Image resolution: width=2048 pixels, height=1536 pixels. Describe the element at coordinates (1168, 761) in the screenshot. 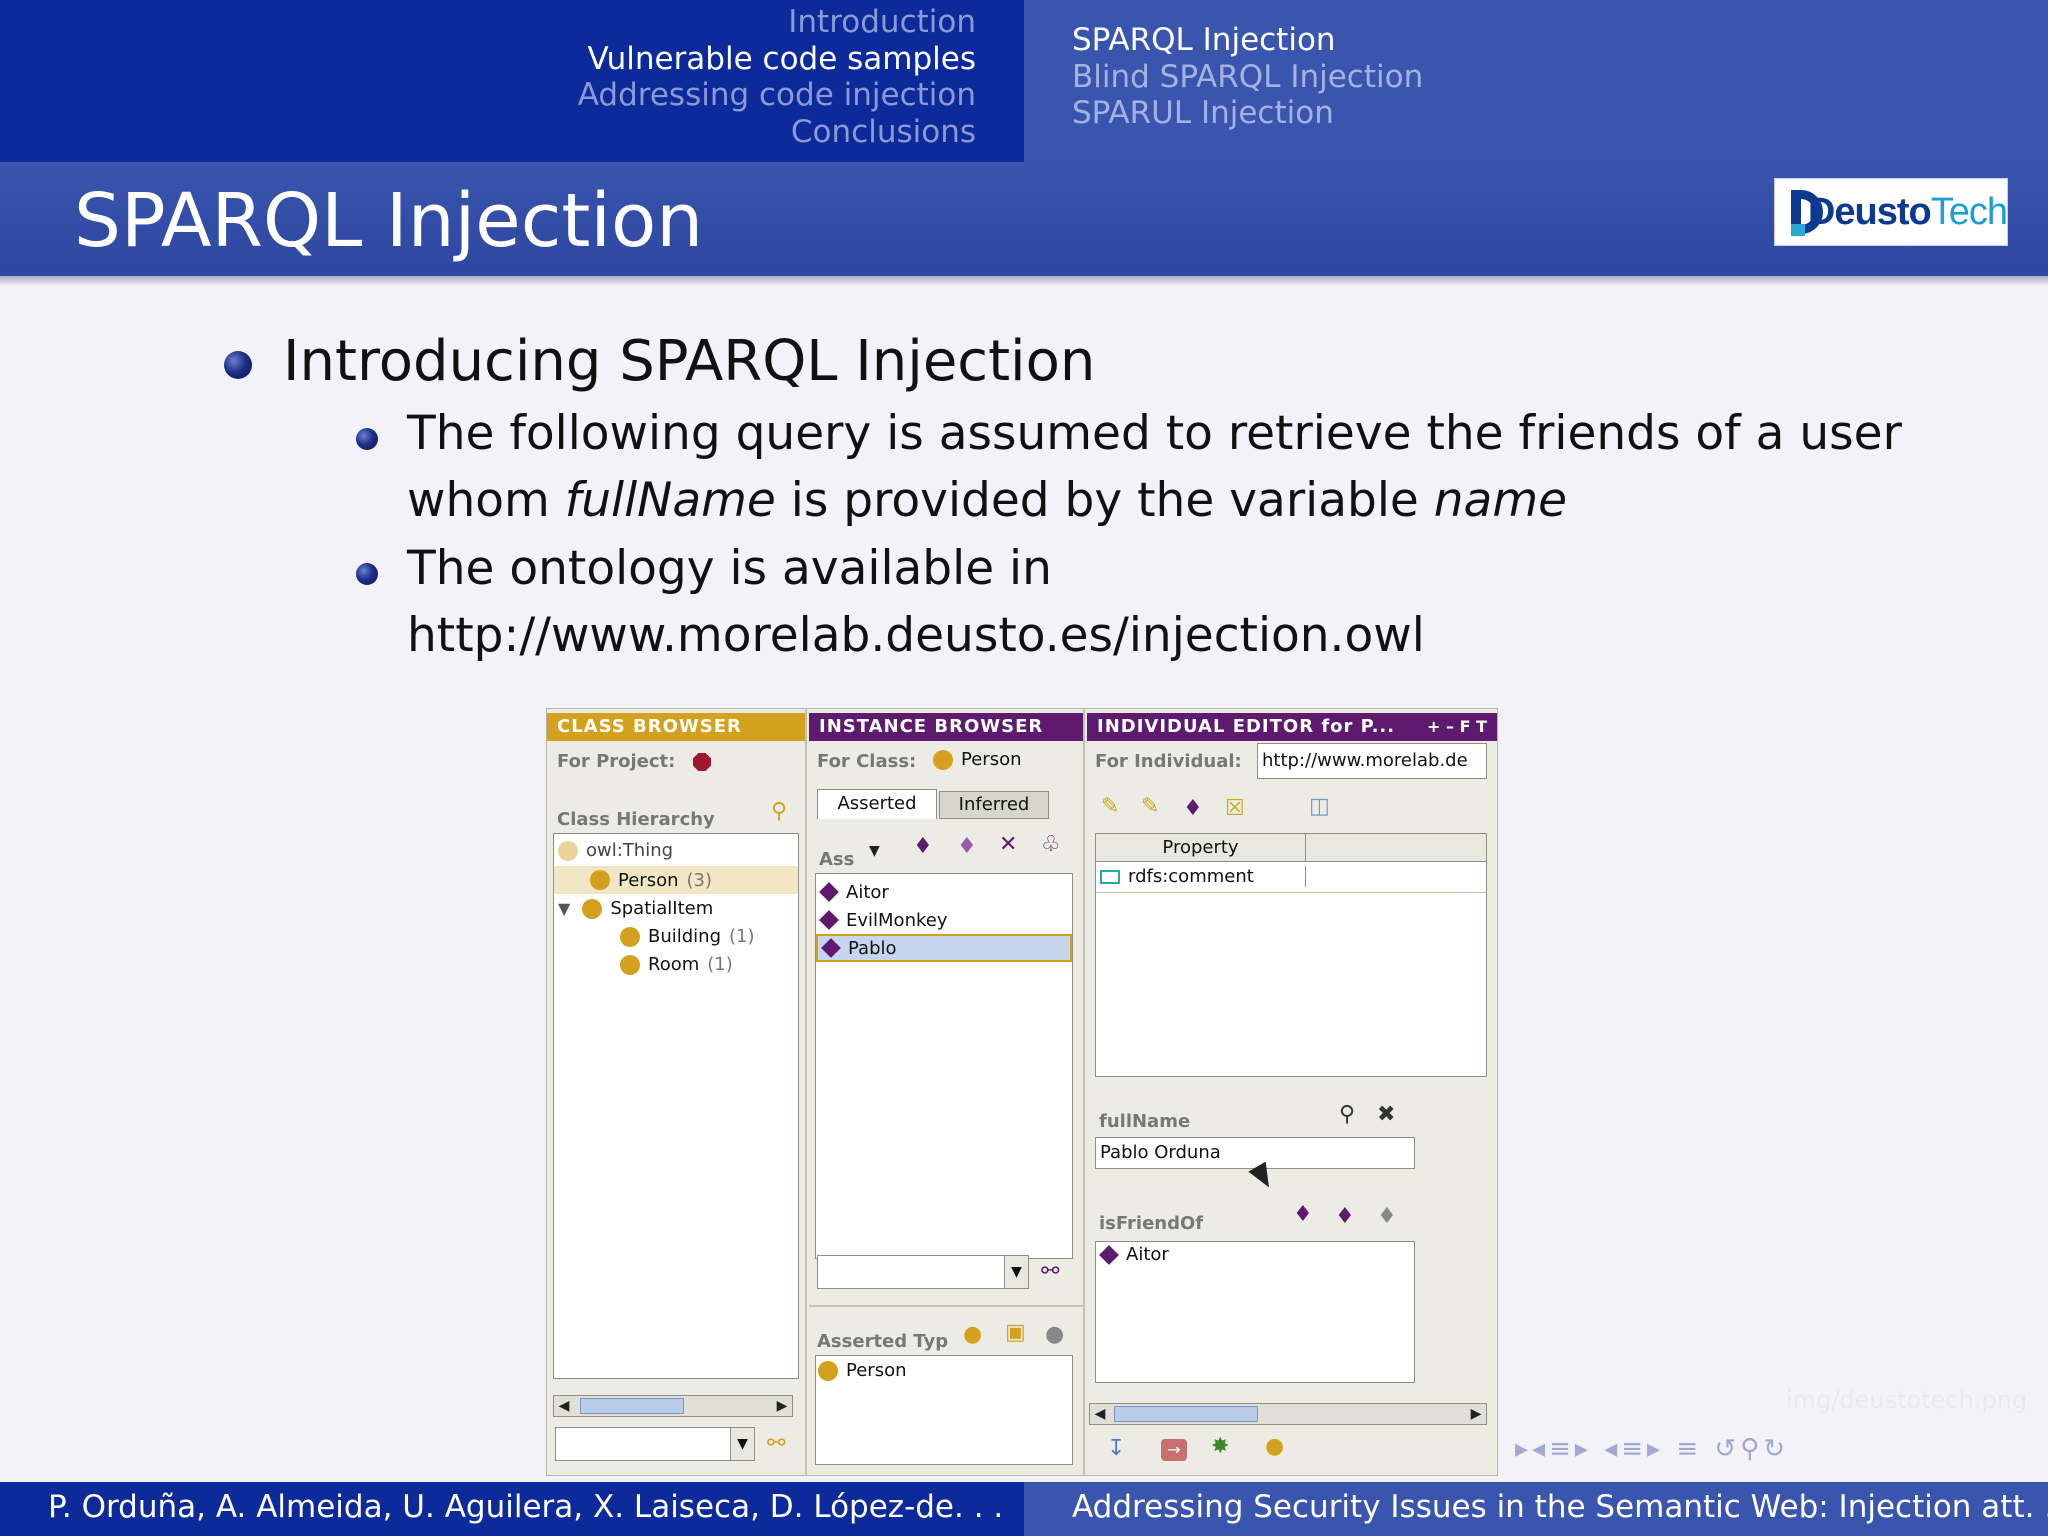

I see `for-individual-label: For Individual:` at that location.